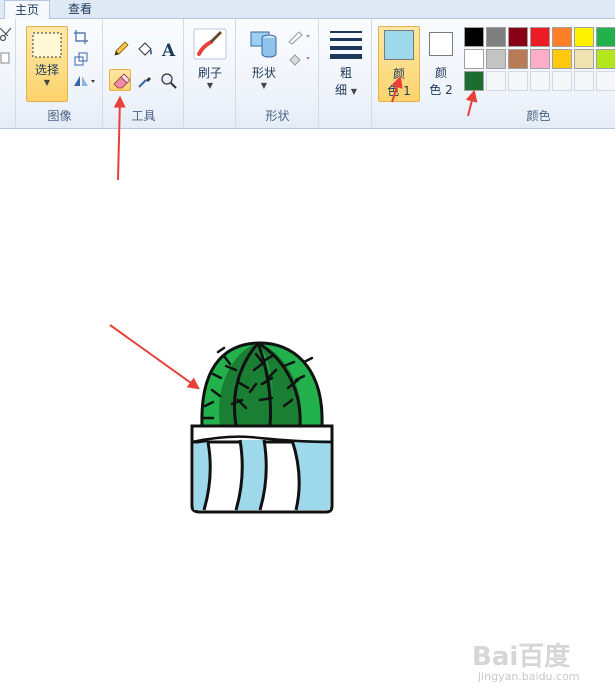  I want to click on watermark-text: Bai百度, so click(521, 657).